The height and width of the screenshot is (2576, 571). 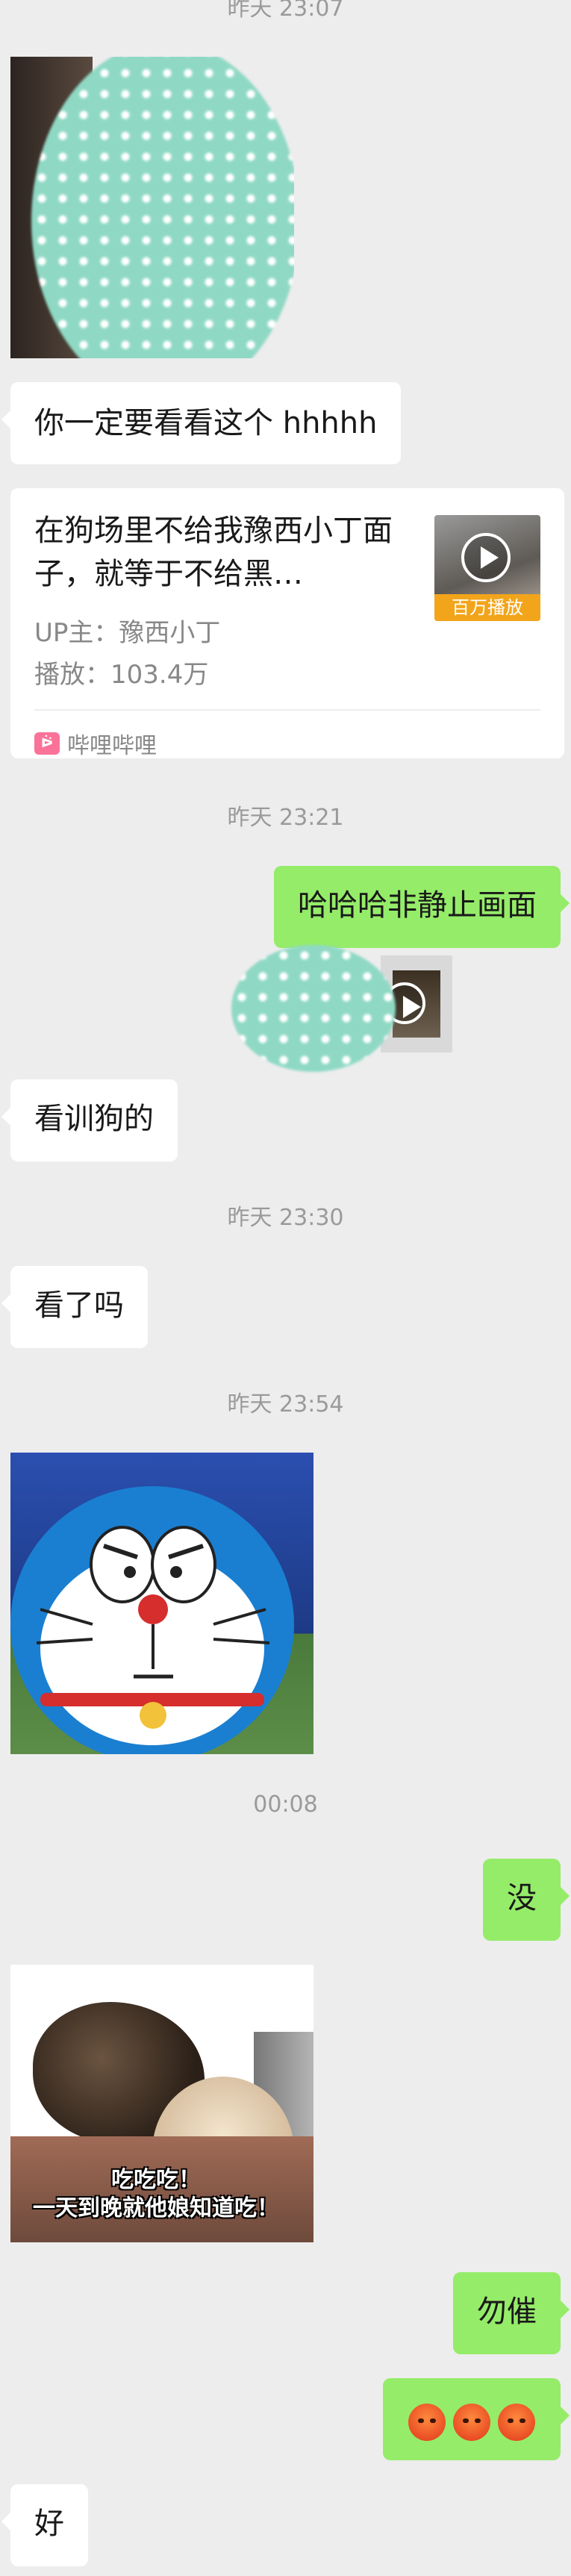 What do you see at coordinates (47, 743) in the screenshot?
I see `bilibili-icon: ᐖ` at bounding box center [47, 743].